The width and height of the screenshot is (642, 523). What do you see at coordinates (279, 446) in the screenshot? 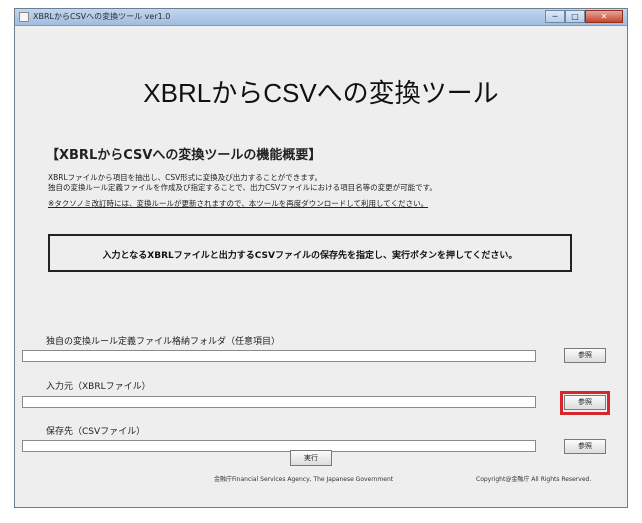
I see `save-csv-input` at bounding box center [279, 446].